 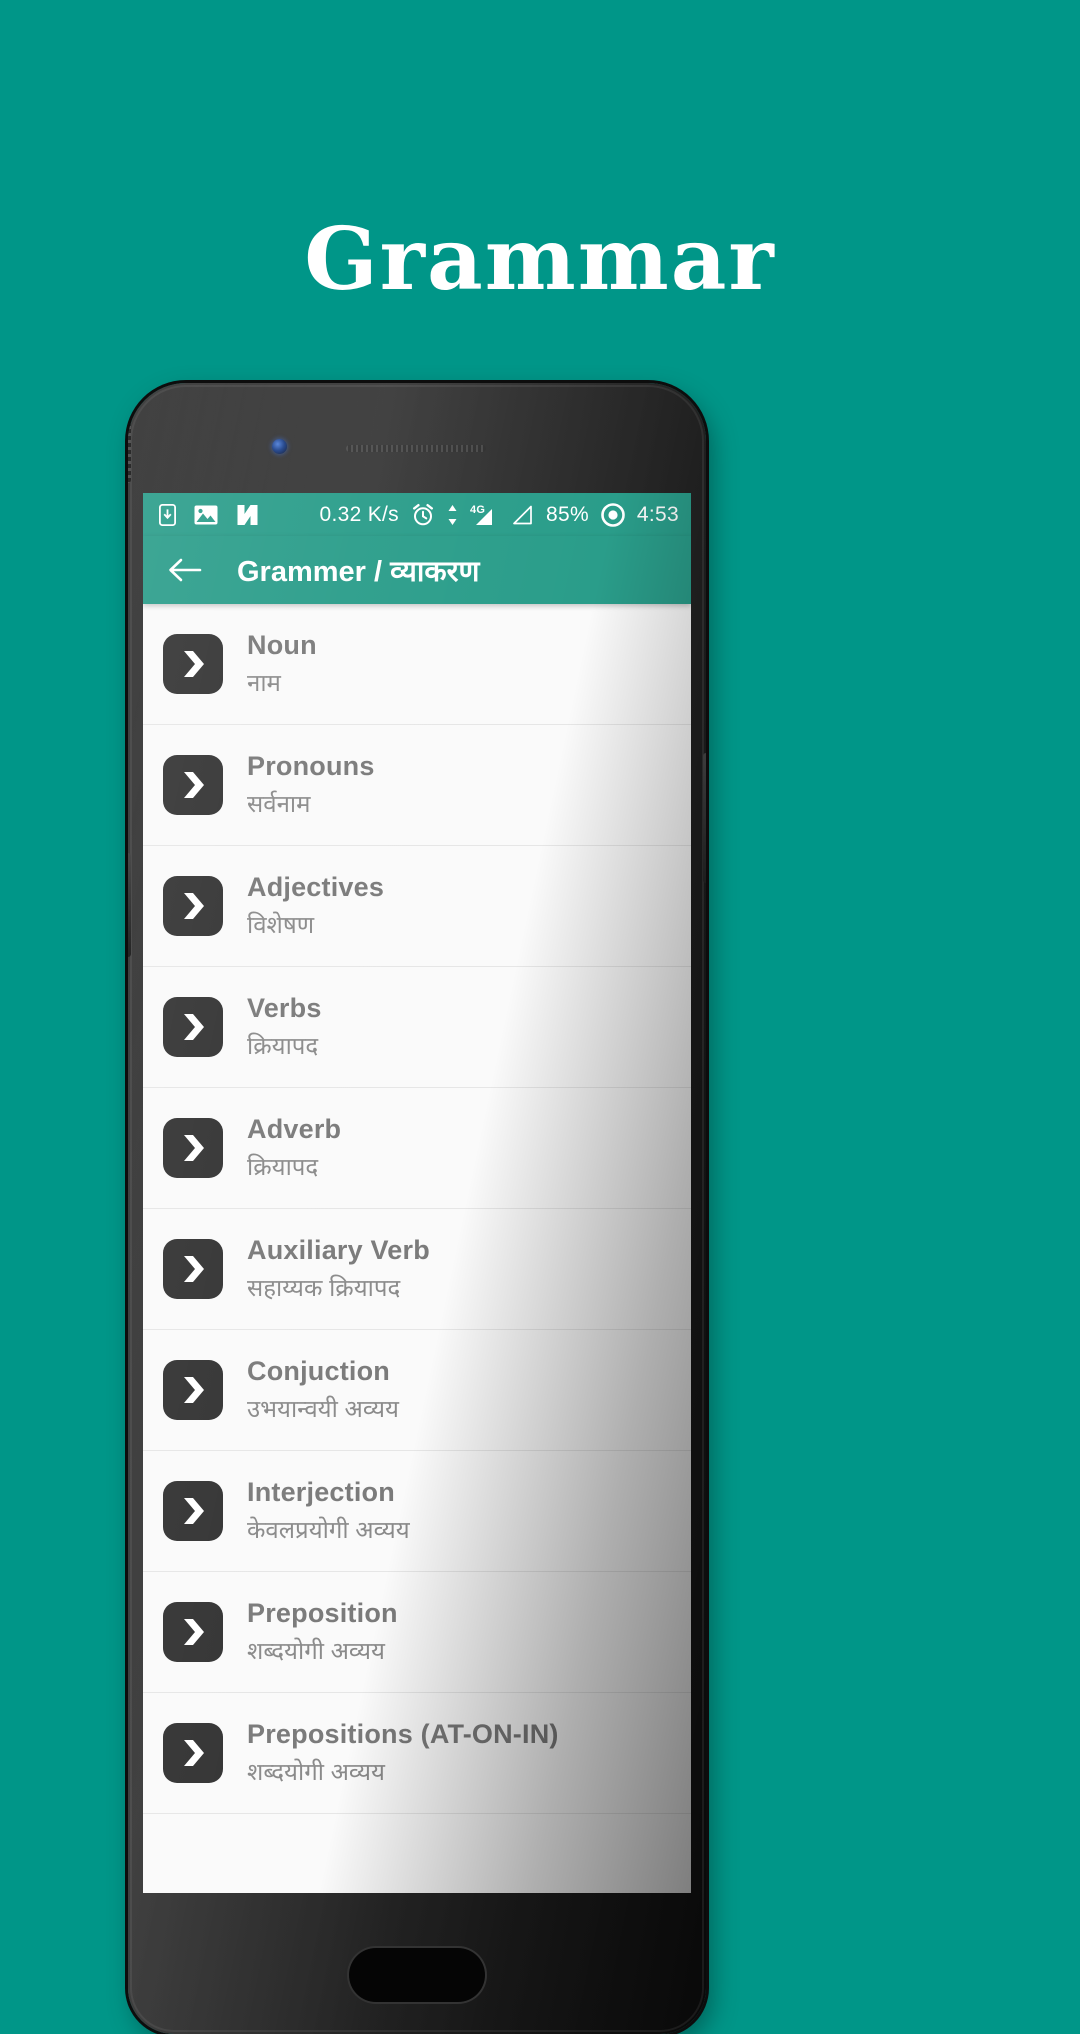 I want to click on back-button, so click(x=185, y=570).